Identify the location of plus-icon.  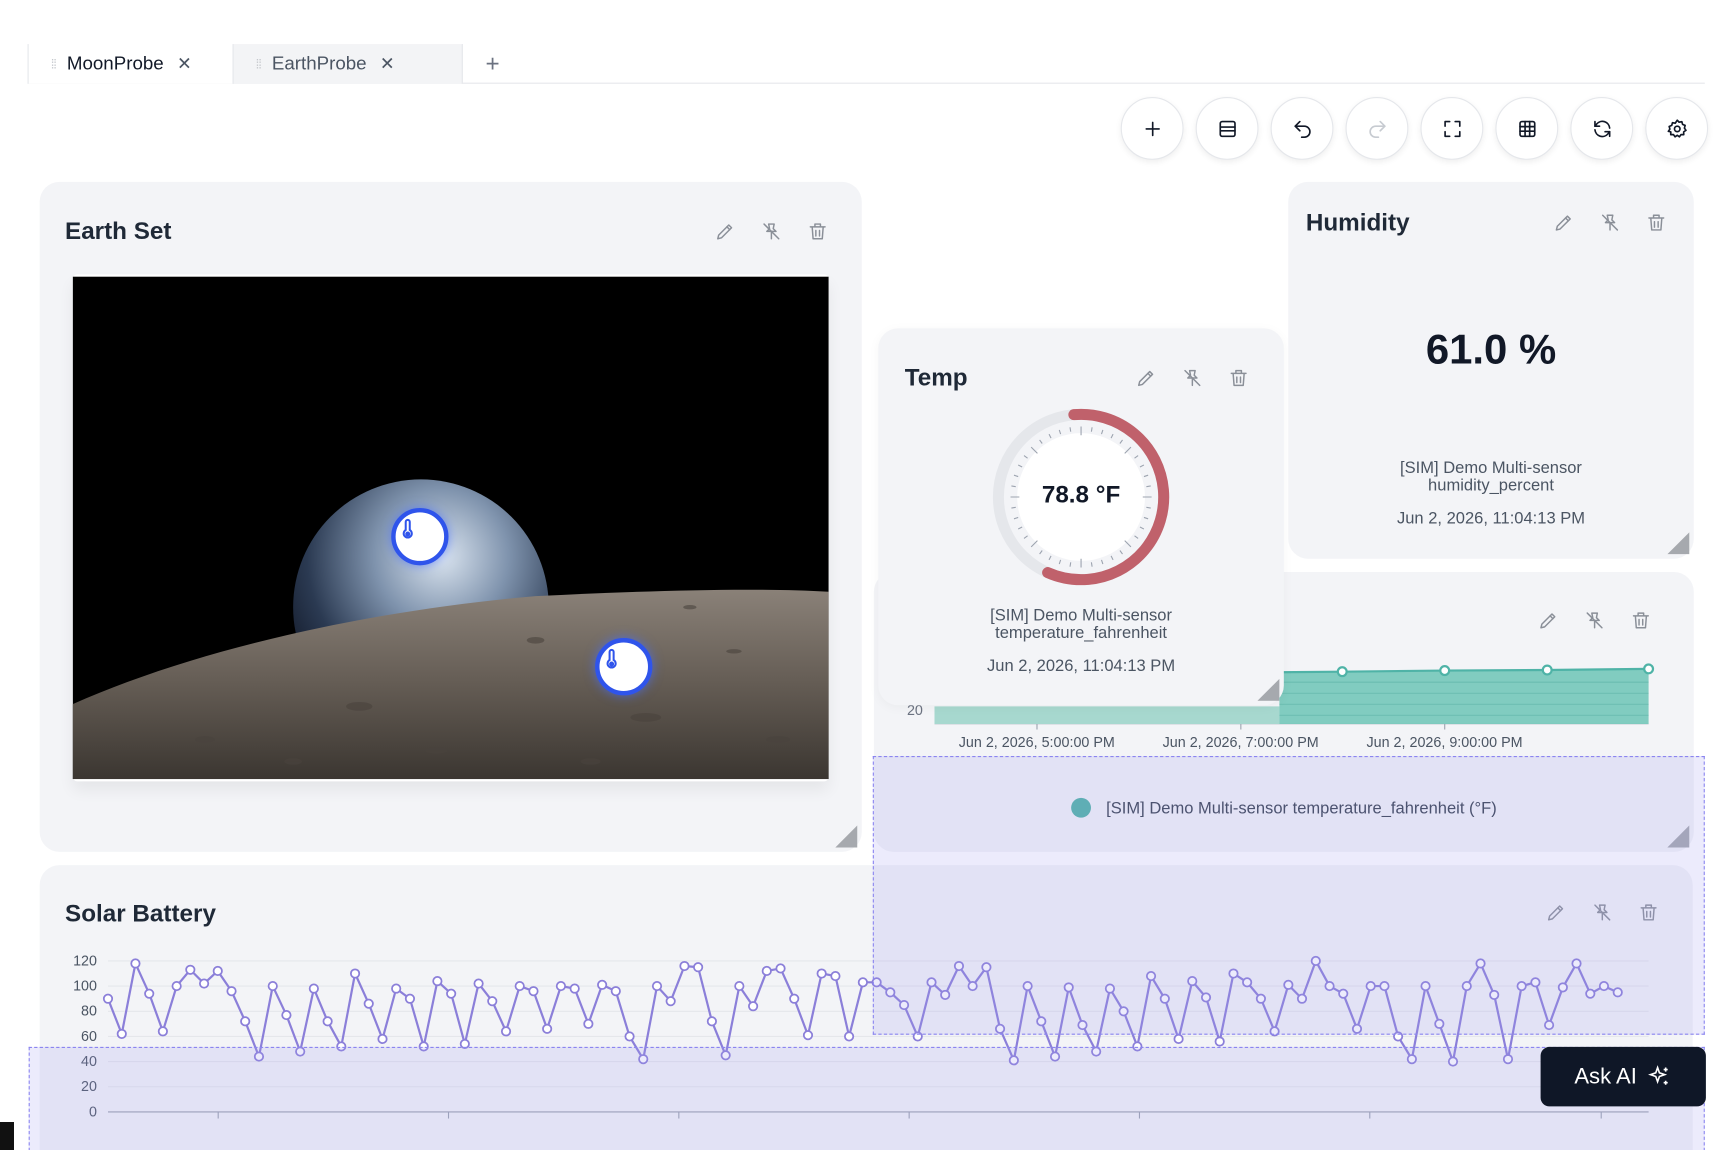
(1152, 128).